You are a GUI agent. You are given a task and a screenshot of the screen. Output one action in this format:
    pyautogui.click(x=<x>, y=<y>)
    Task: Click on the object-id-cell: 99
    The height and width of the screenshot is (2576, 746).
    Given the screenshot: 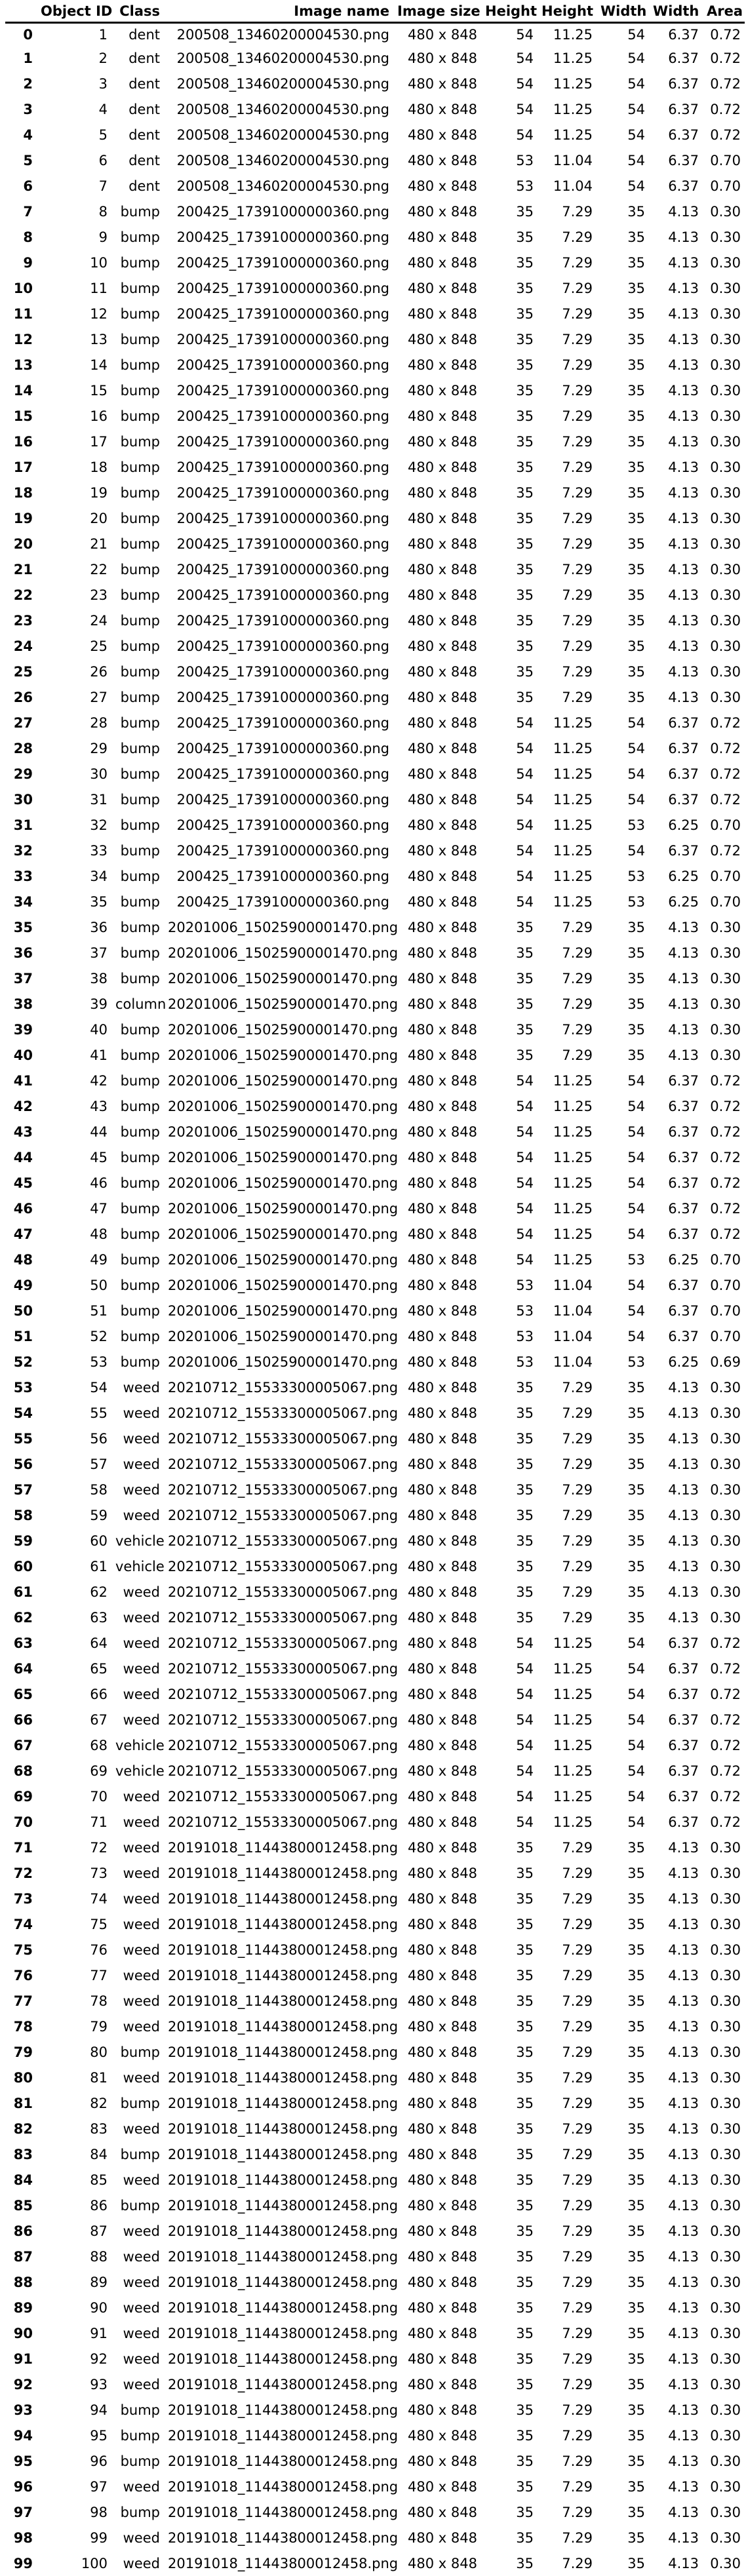 What is the action you would take?
    pyautogui.click(x=74, y=2537)
    